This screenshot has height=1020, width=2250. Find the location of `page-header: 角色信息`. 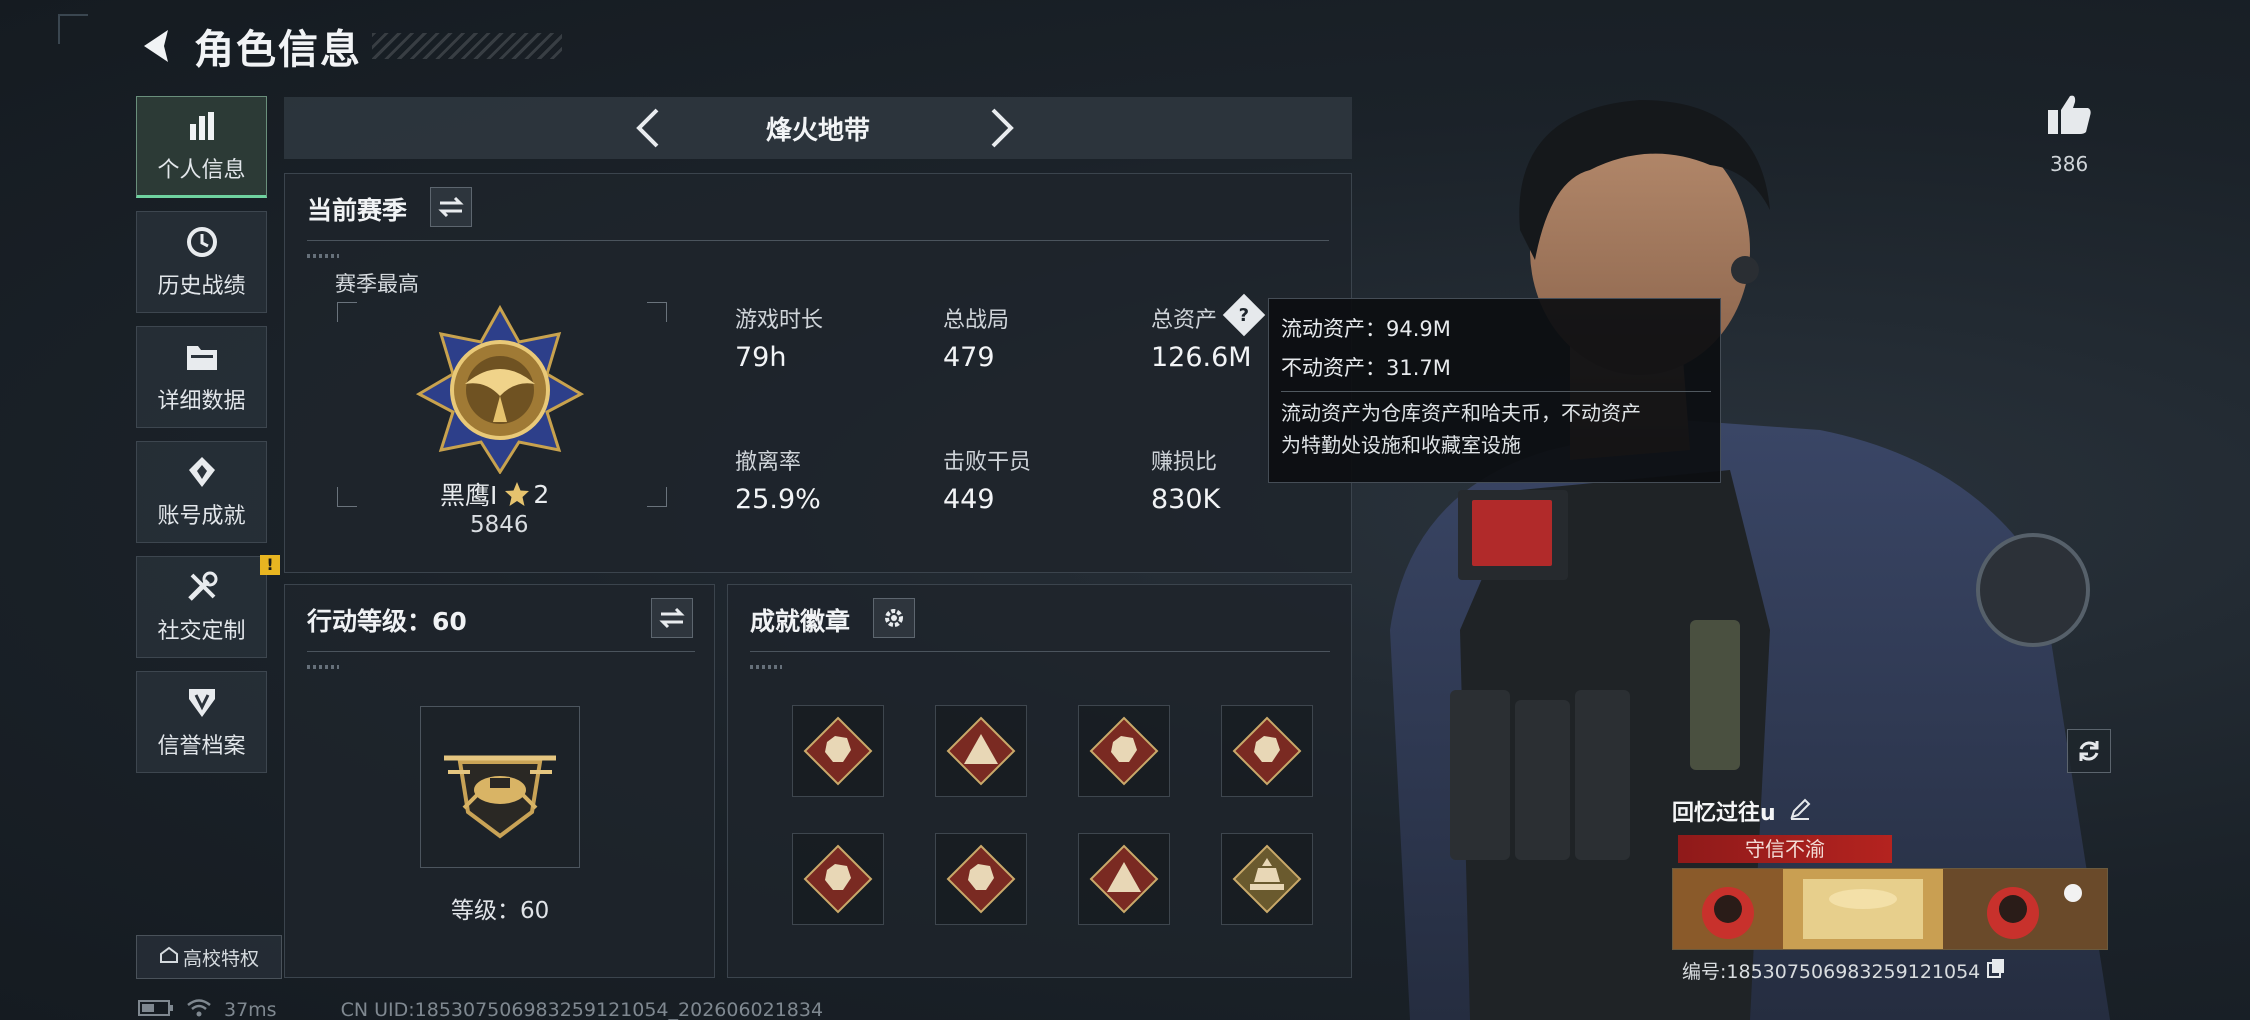

page-header: 角色信息 is located at coordinates (349, 46).